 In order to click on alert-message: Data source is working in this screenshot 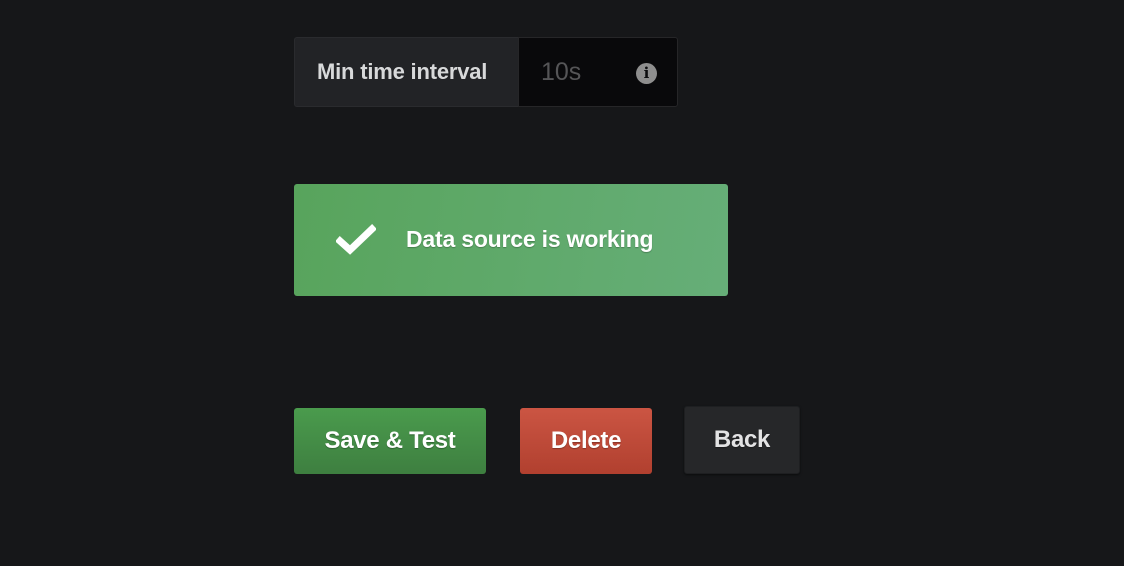, I will do `click(530, 239)`.